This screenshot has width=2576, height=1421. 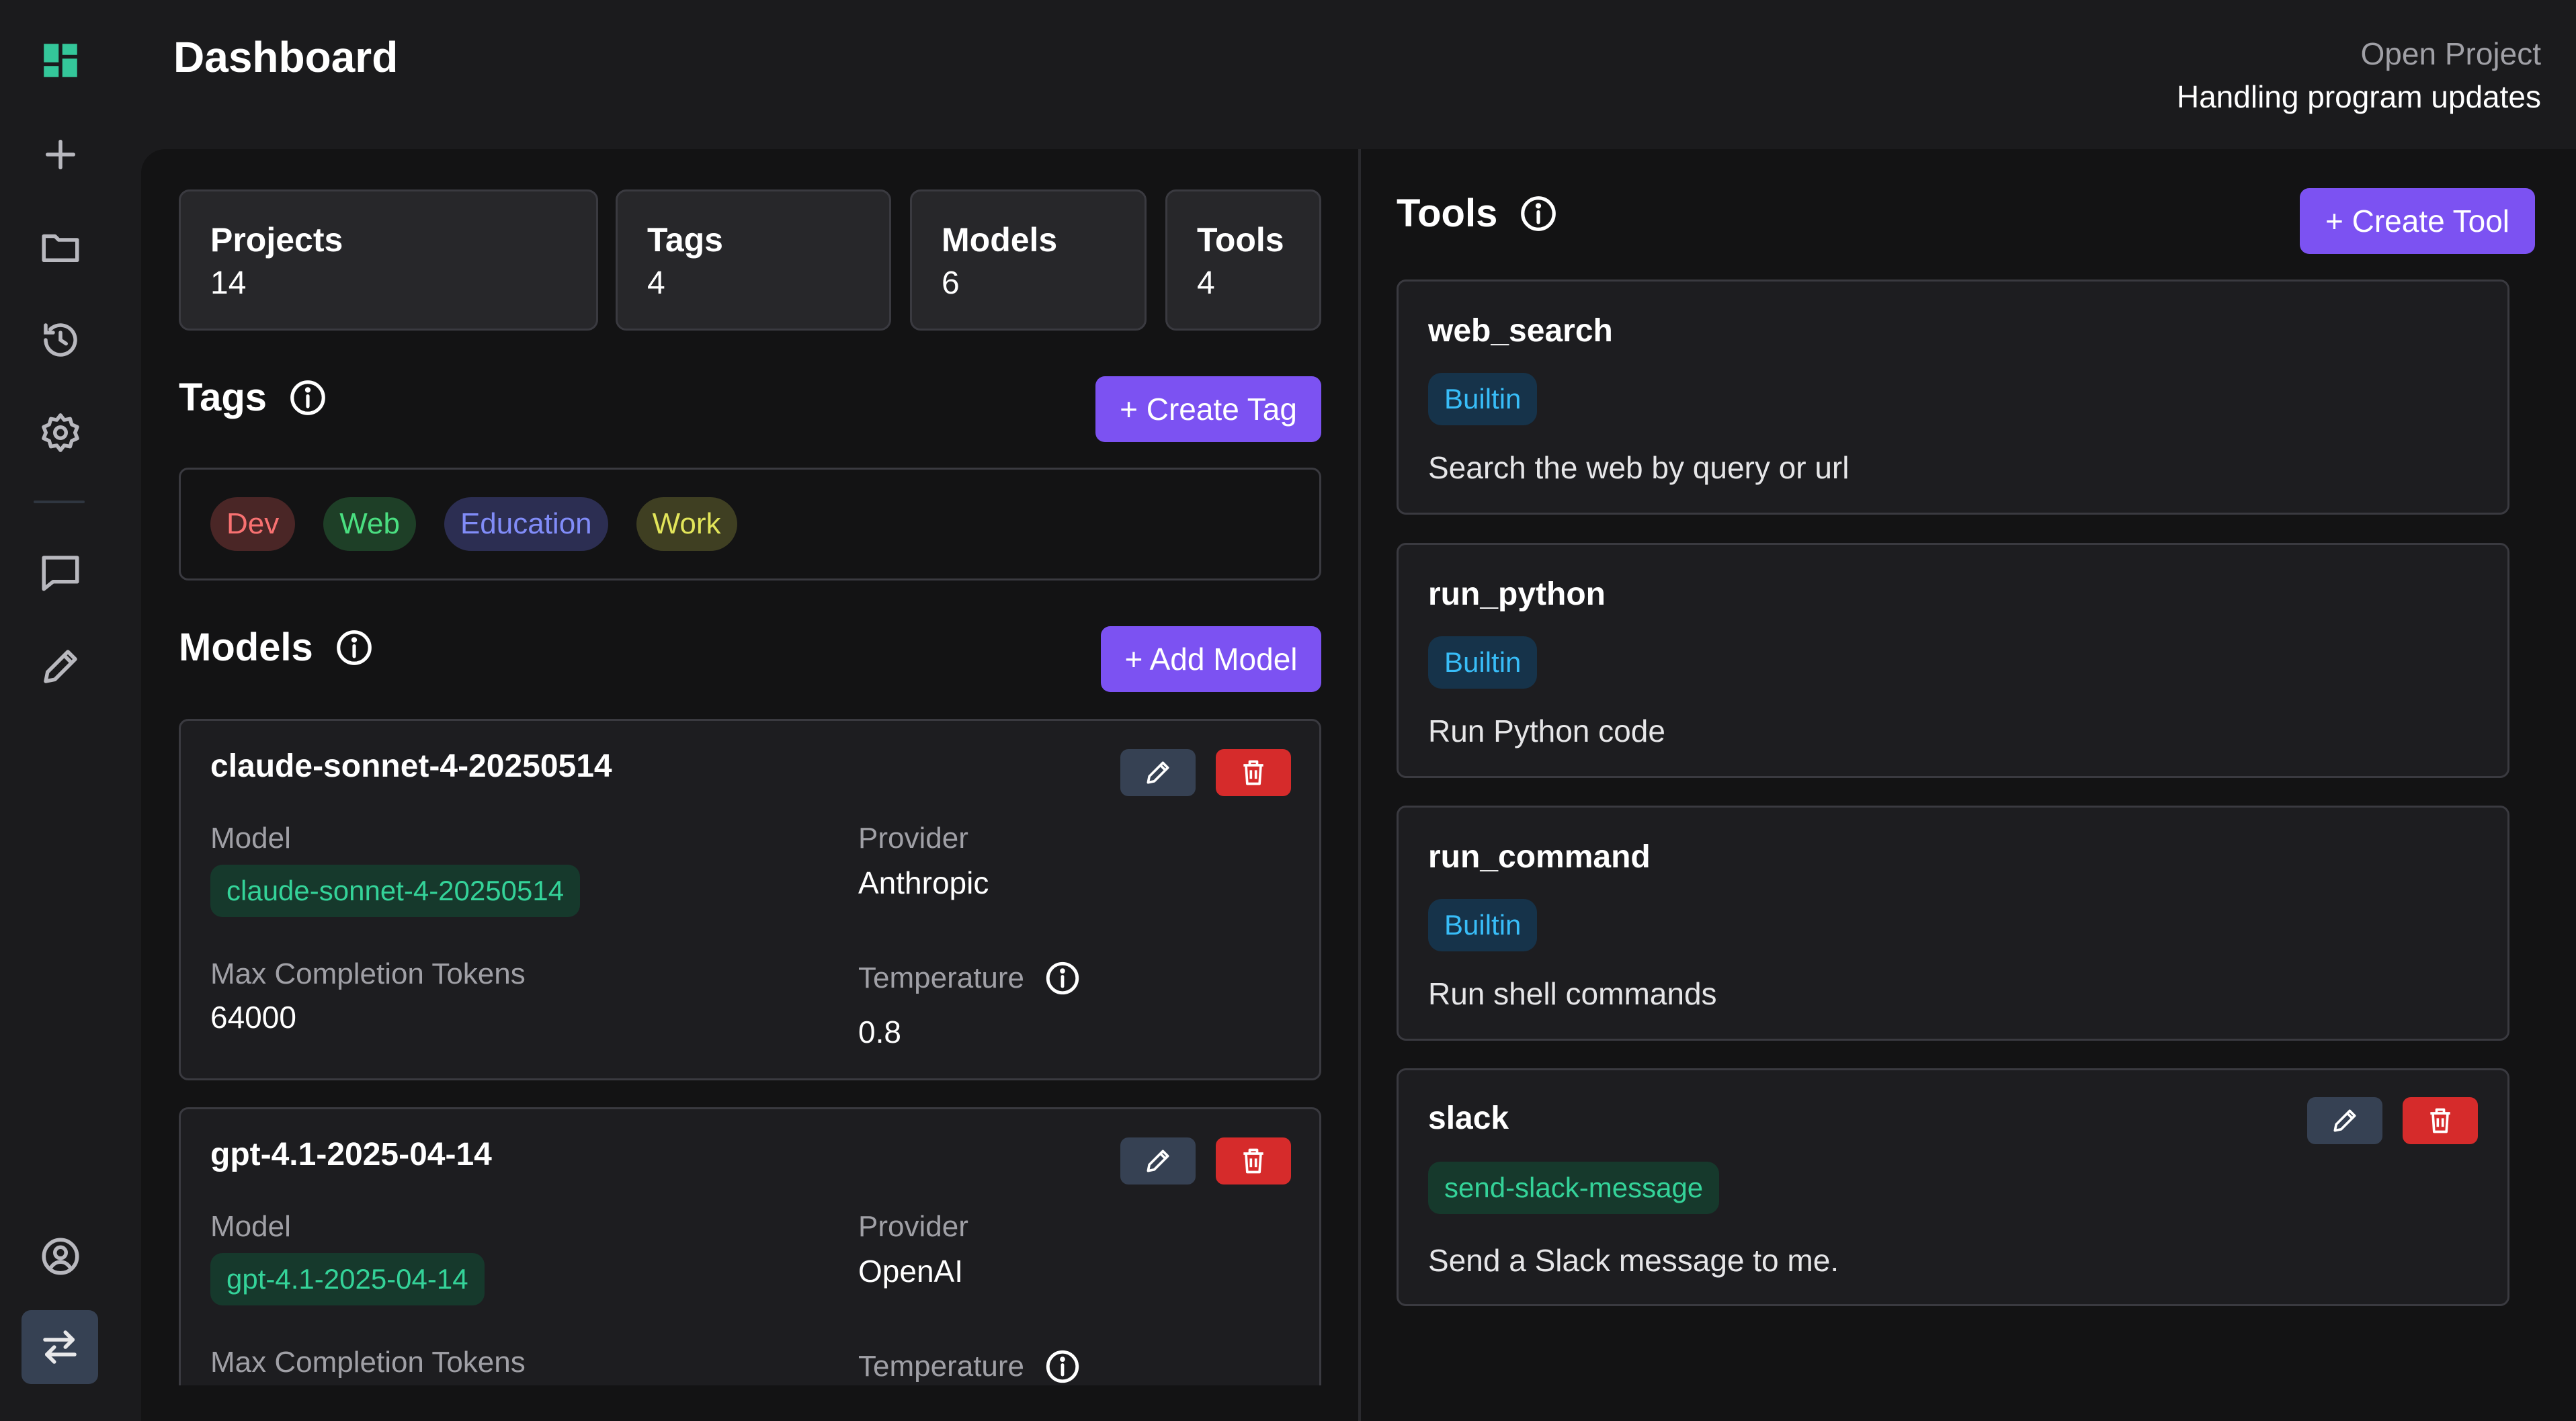 What do you see at coordinates (526, 524) in the screenshot?
I see `tag-education: Education` at bounding box center [526, 524].